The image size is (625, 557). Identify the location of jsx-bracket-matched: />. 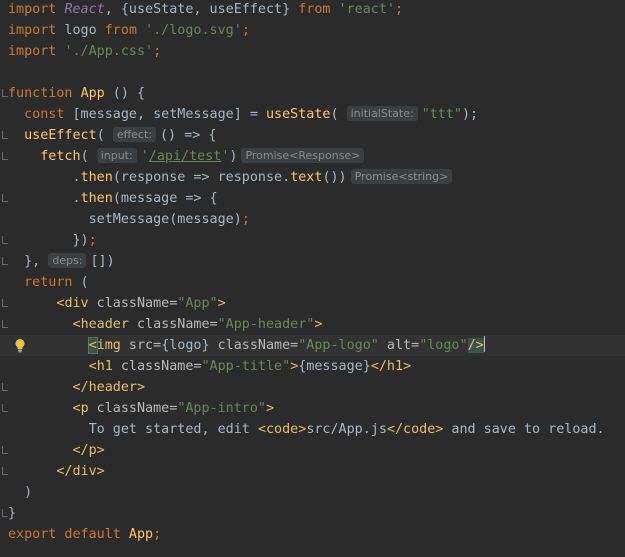
(475, 345).